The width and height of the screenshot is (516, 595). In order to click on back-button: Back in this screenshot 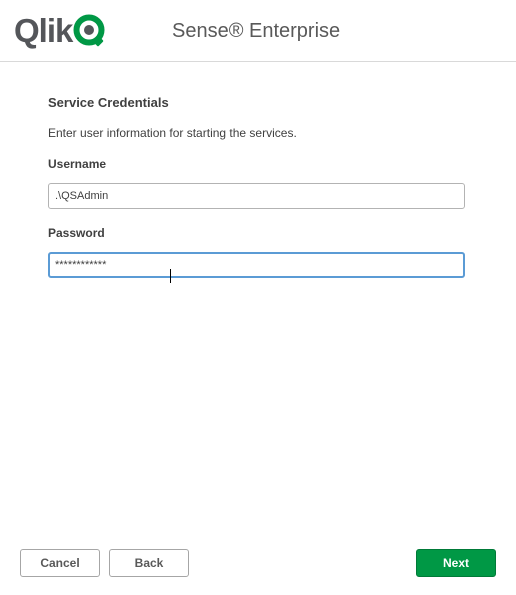, I will do `click(149, 563)`.